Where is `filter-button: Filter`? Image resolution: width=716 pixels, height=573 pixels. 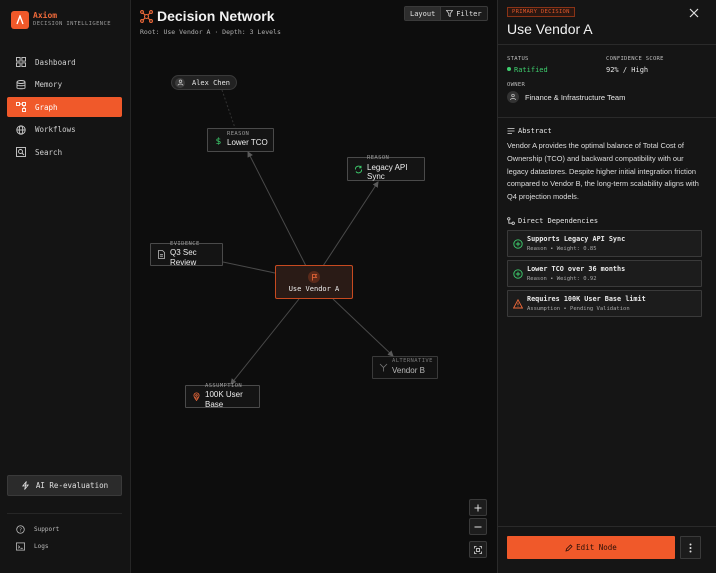 filter-button: Filter is located at coordinates (463, 13).